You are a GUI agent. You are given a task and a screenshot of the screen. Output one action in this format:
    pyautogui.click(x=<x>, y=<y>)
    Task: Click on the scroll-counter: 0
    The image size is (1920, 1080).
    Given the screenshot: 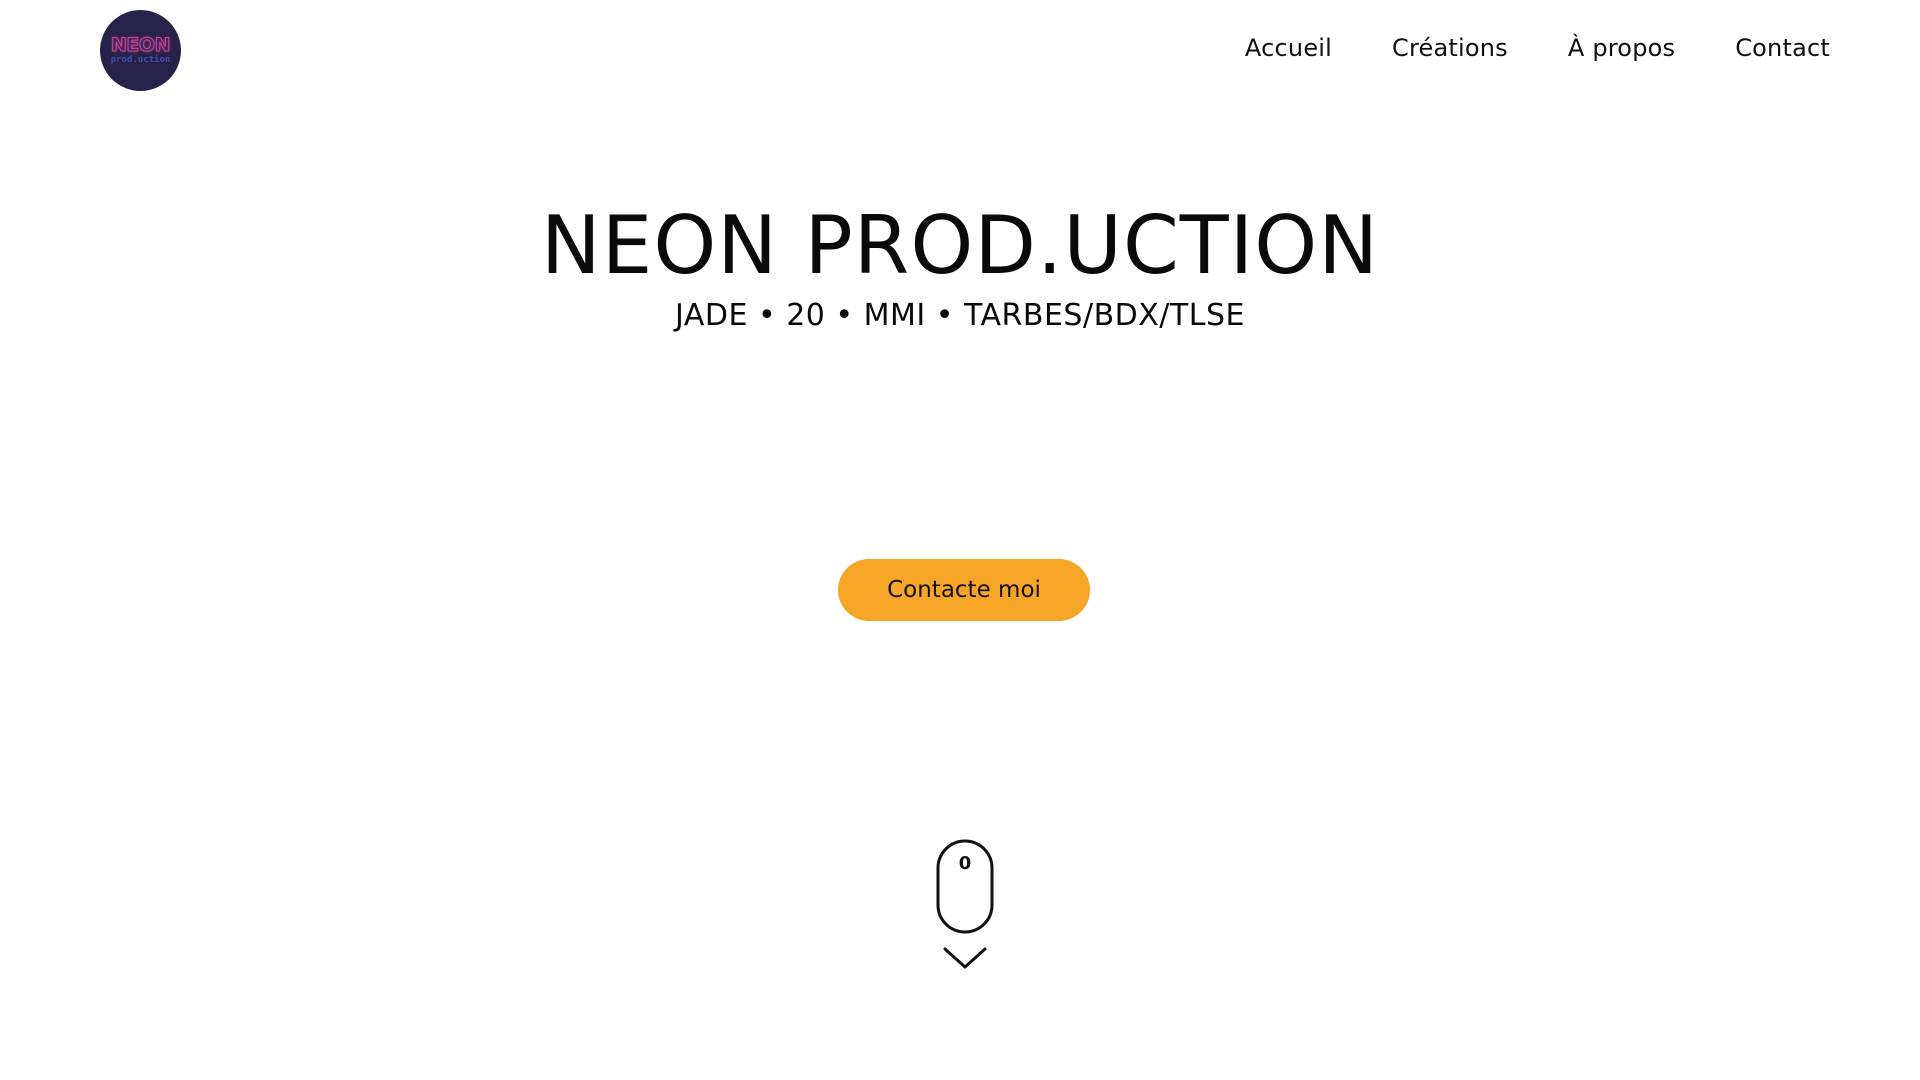 What is the action you would take?
    pyautogui.click(x=965, y=863)
    